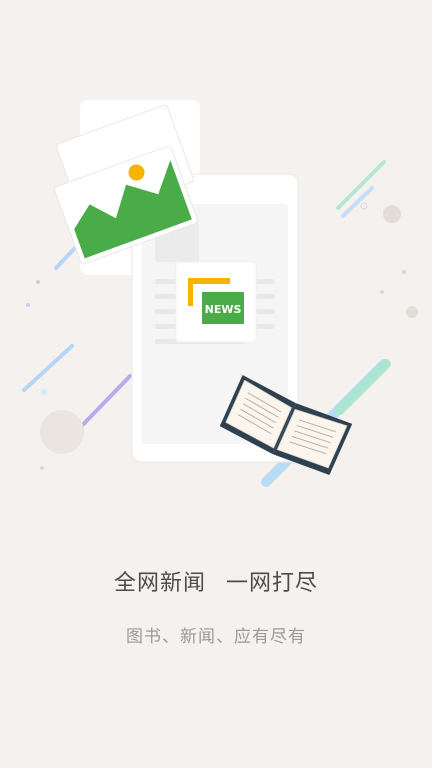 The height and width of the screenshot is (768, 432). I want to click on headline-right: 一网打尽, so click(272, 583).